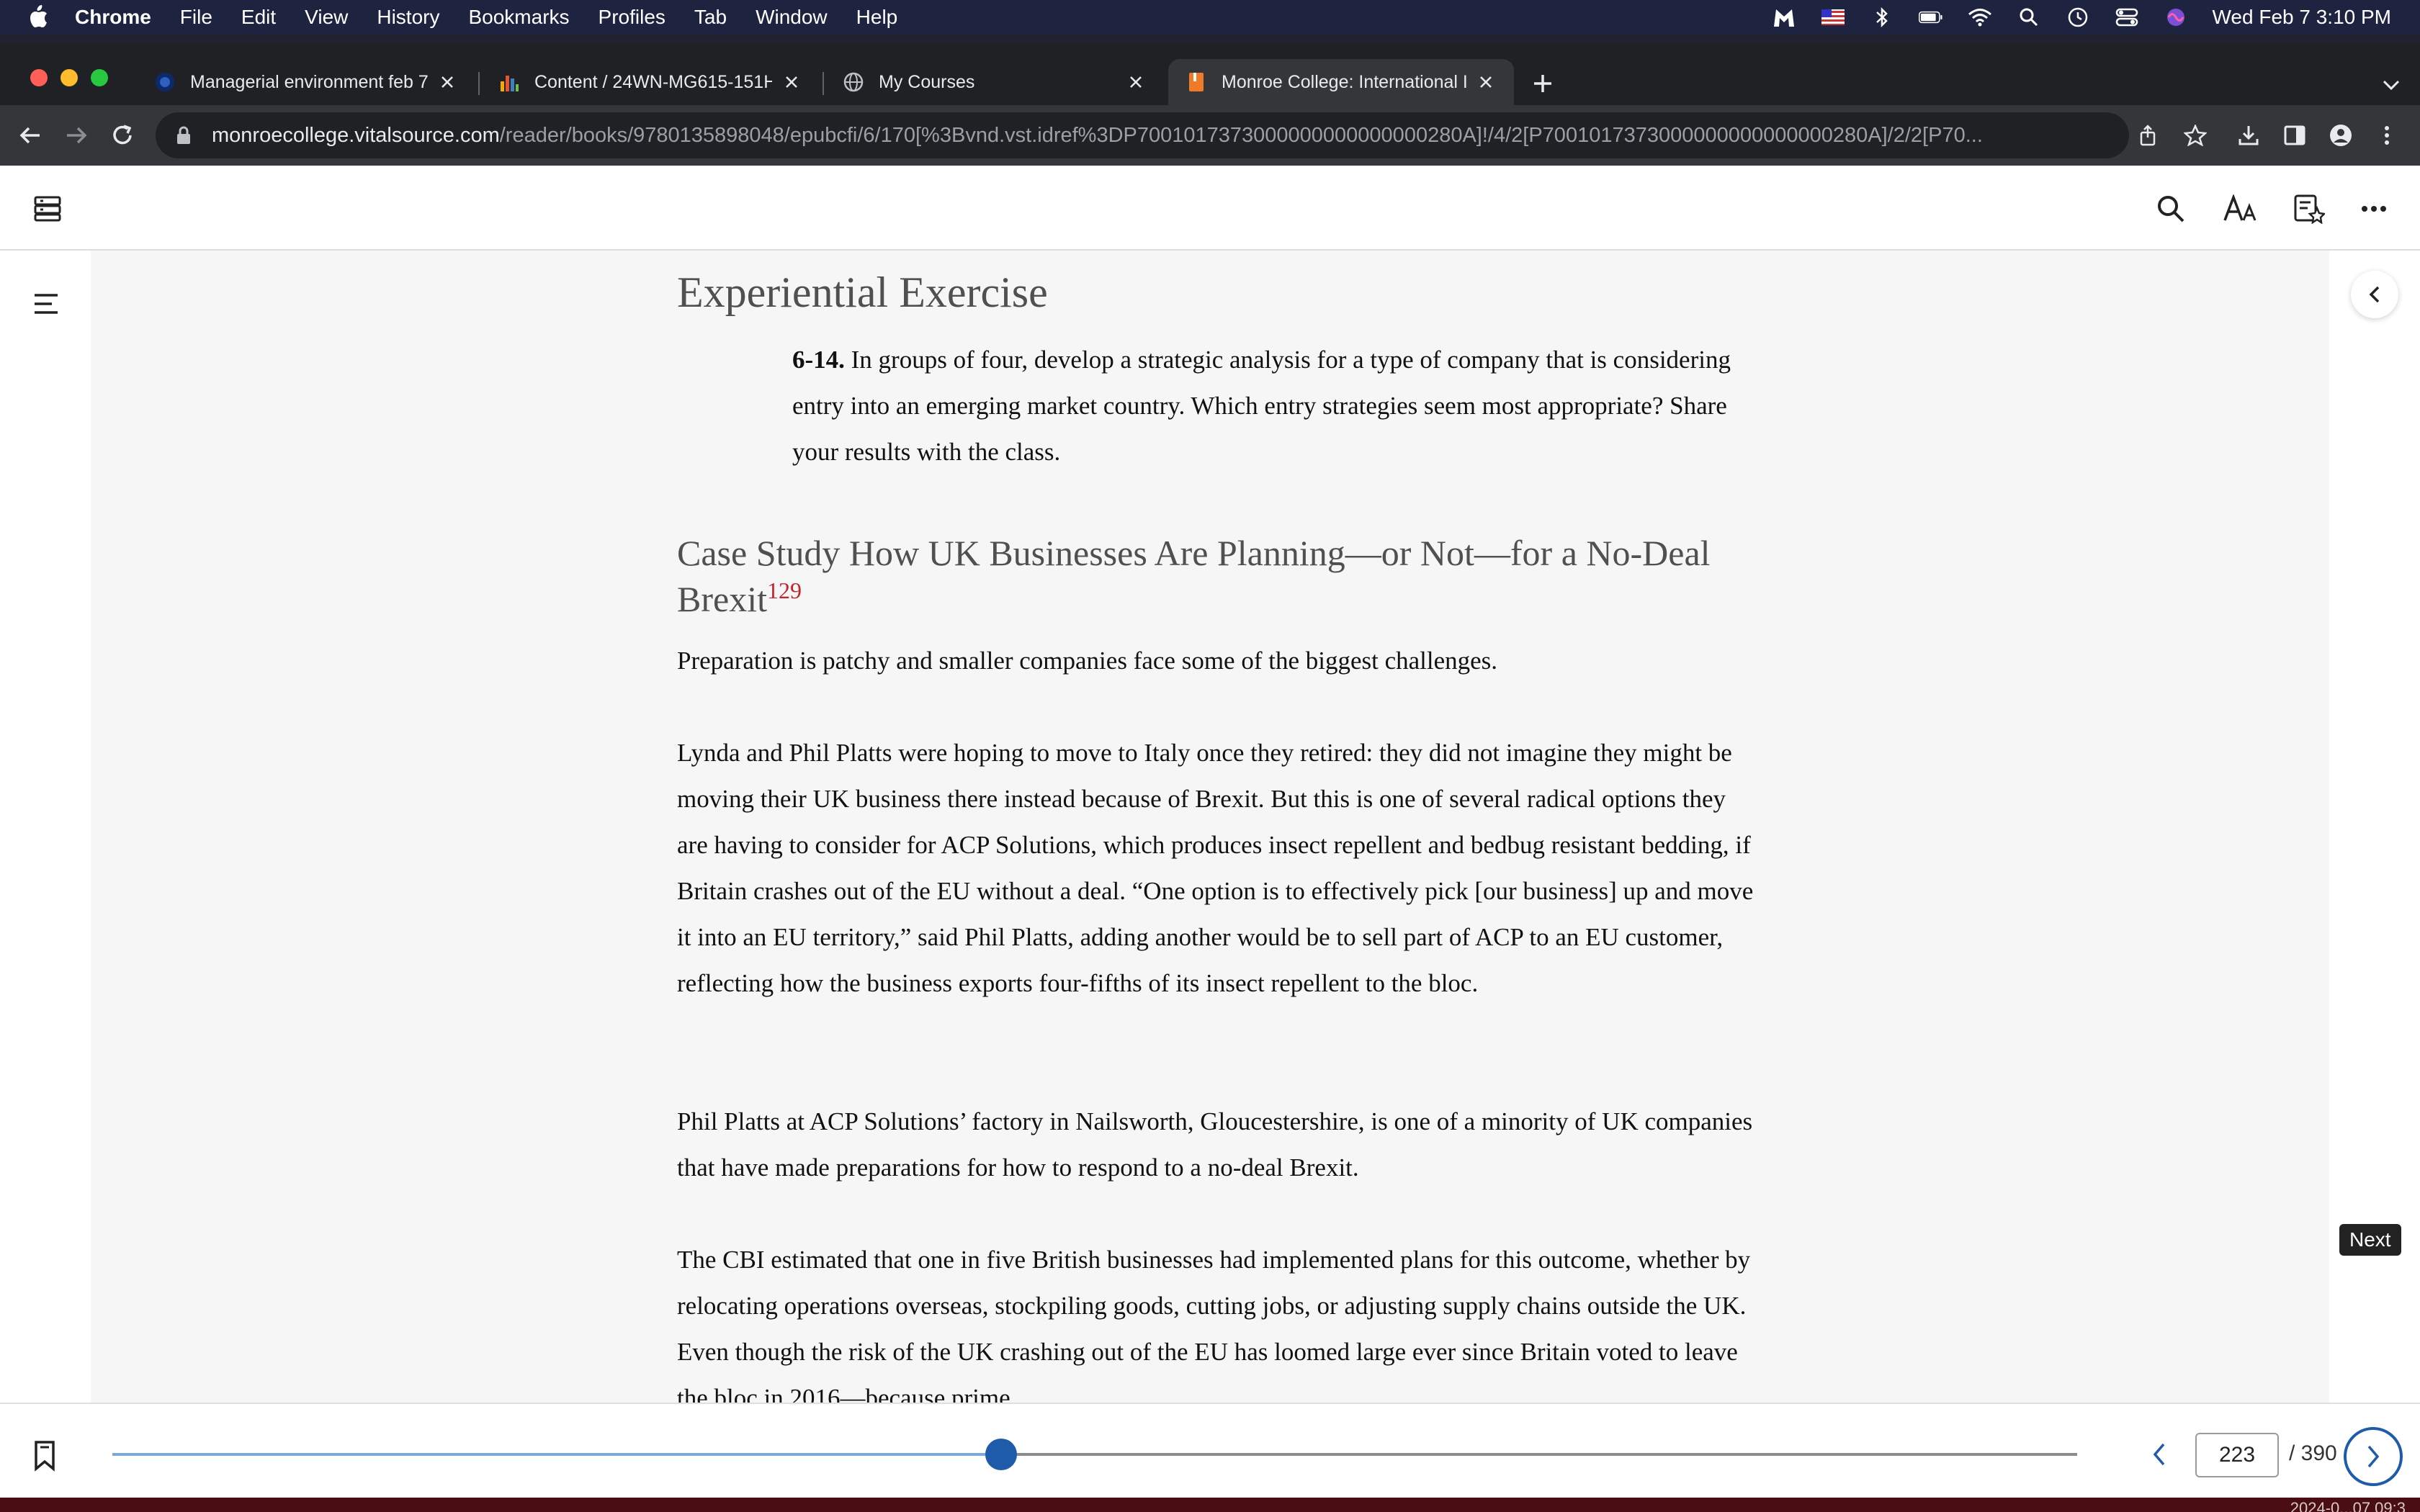  Describe the element at coordinates (1196, 82) in the screenshot. I see `book-icon` at that location.